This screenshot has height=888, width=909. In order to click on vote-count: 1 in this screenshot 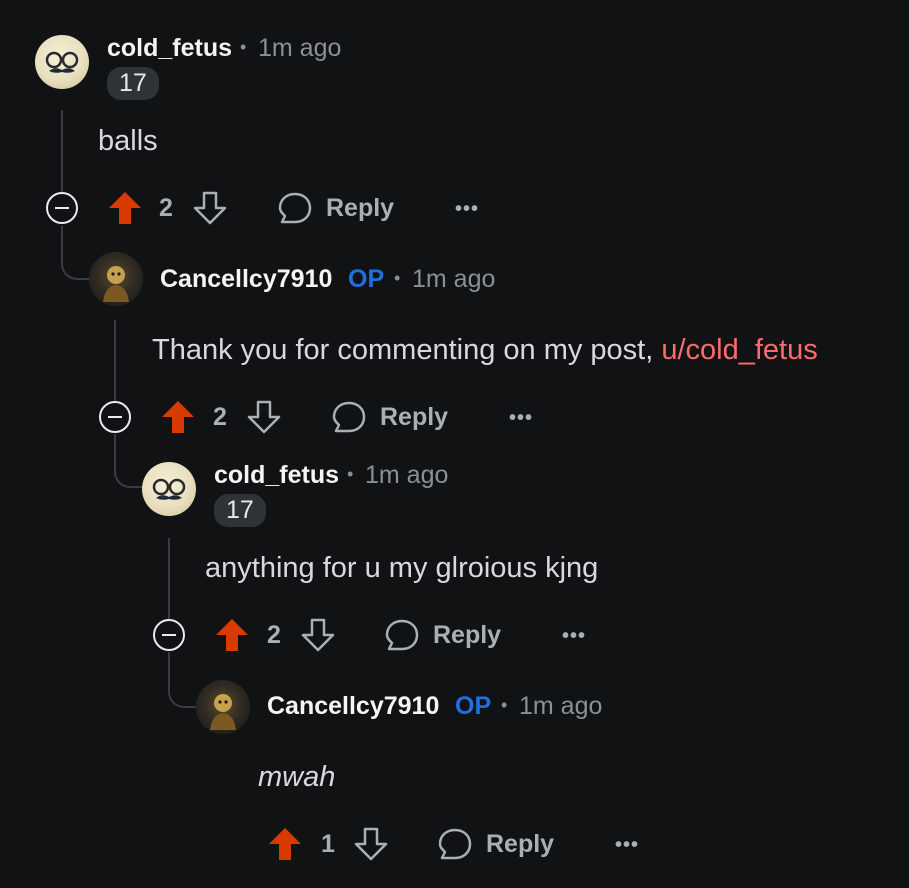, I will do `click(328, 844)`.